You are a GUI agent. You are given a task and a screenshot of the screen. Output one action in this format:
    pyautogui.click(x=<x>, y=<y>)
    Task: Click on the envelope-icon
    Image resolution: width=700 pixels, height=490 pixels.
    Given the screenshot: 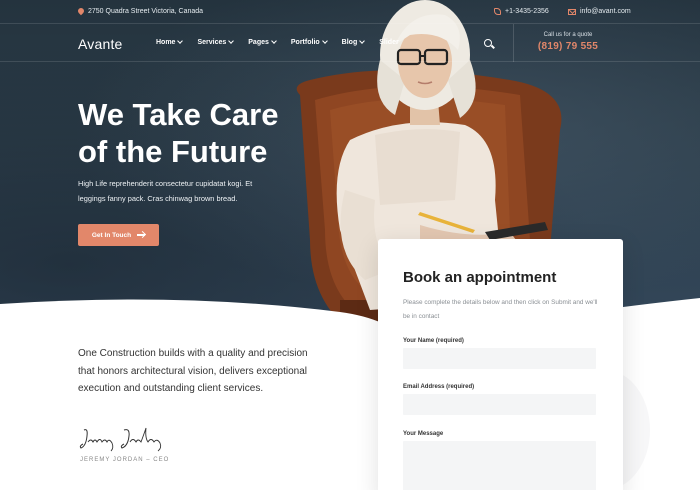 What is the action you would take?
    pyautogui.click(x=572, y=11)
    